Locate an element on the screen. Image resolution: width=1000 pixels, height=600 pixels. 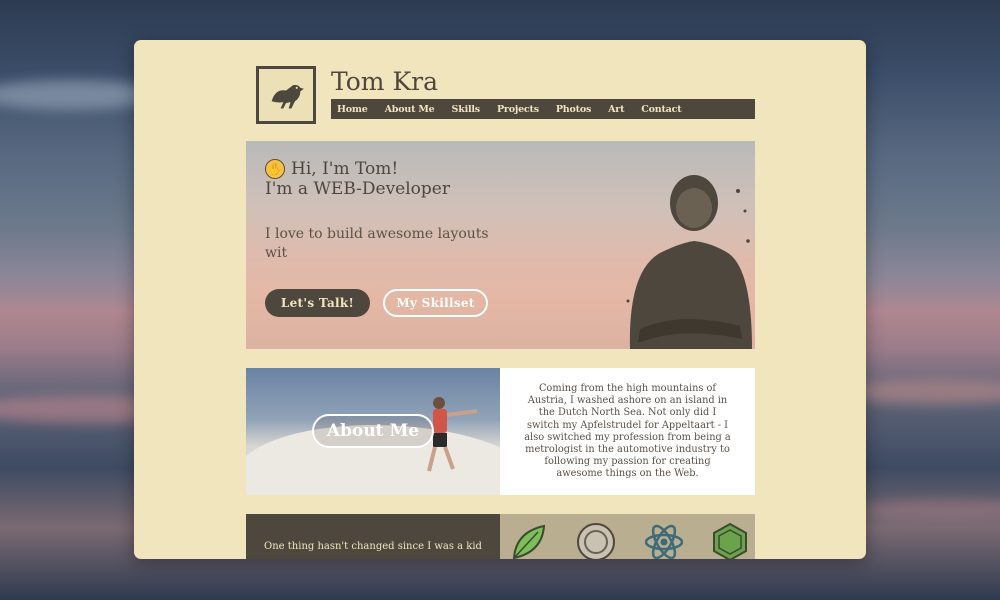
about-photo: About Me is located at coordinates (373, 431).